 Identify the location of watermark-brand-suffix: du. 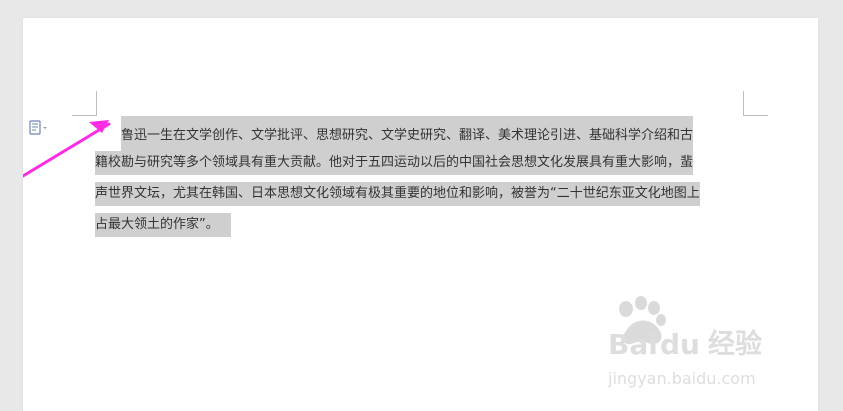
(680, 344).